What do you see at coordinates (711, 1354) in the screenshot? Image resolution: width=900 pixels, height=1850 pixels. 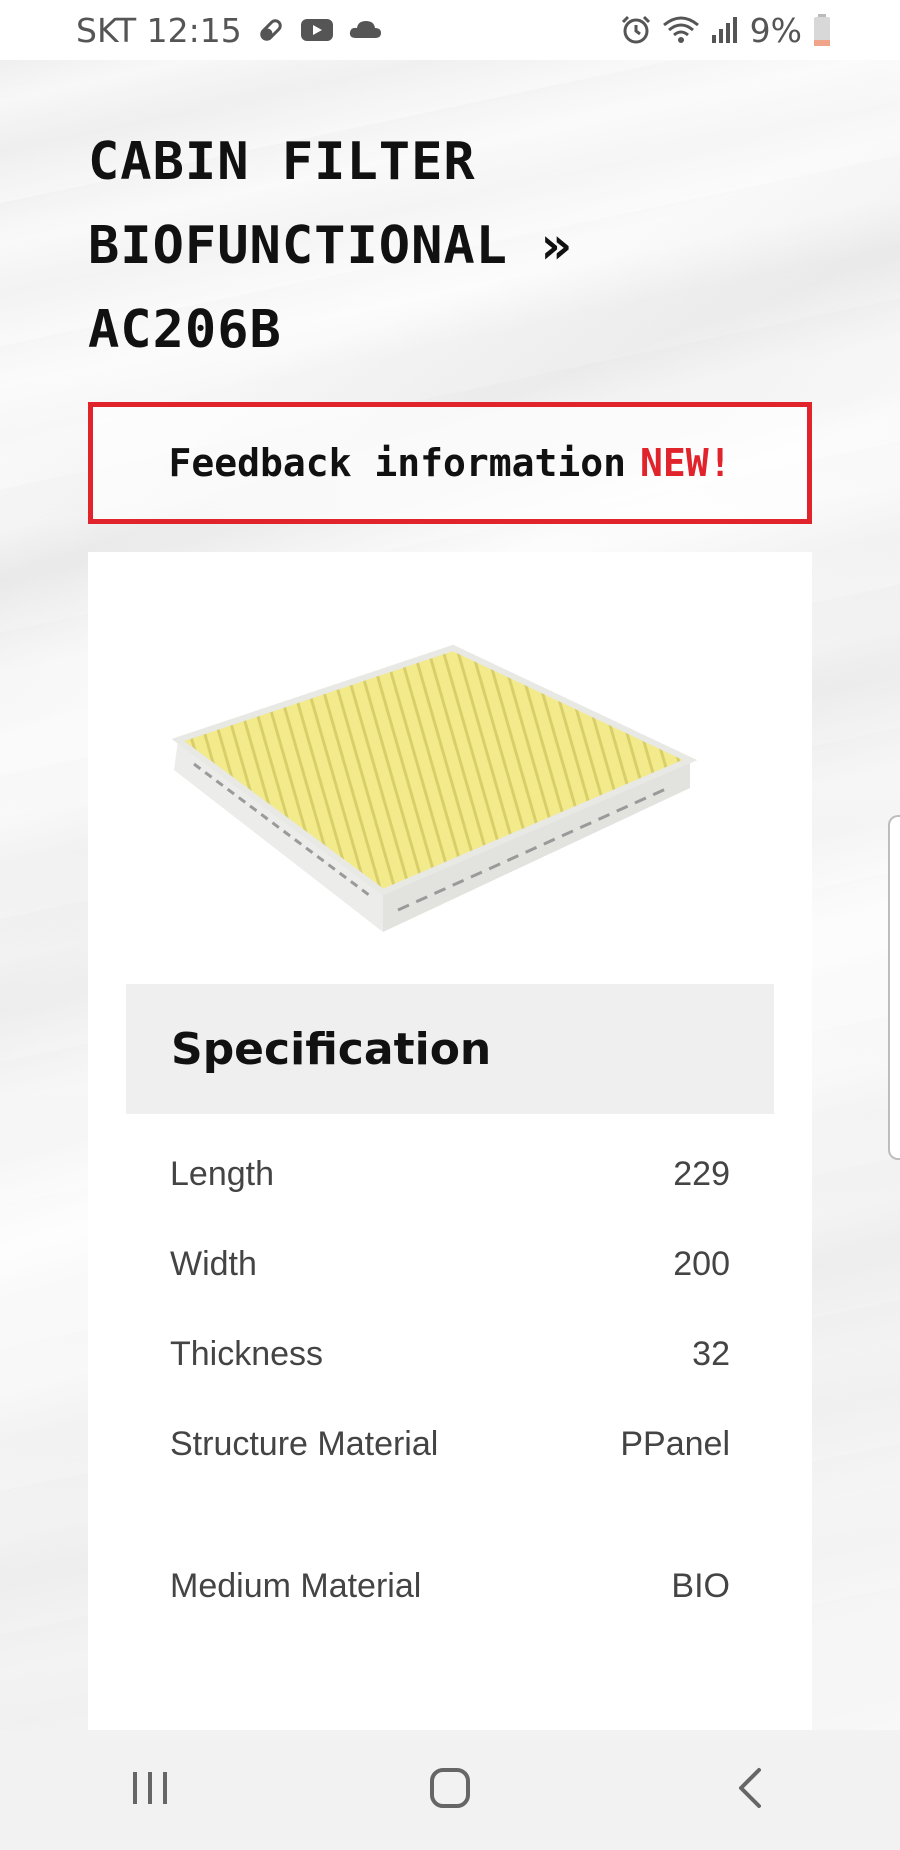 I see `spec-value: 32` at bounding box center [711, 1354].